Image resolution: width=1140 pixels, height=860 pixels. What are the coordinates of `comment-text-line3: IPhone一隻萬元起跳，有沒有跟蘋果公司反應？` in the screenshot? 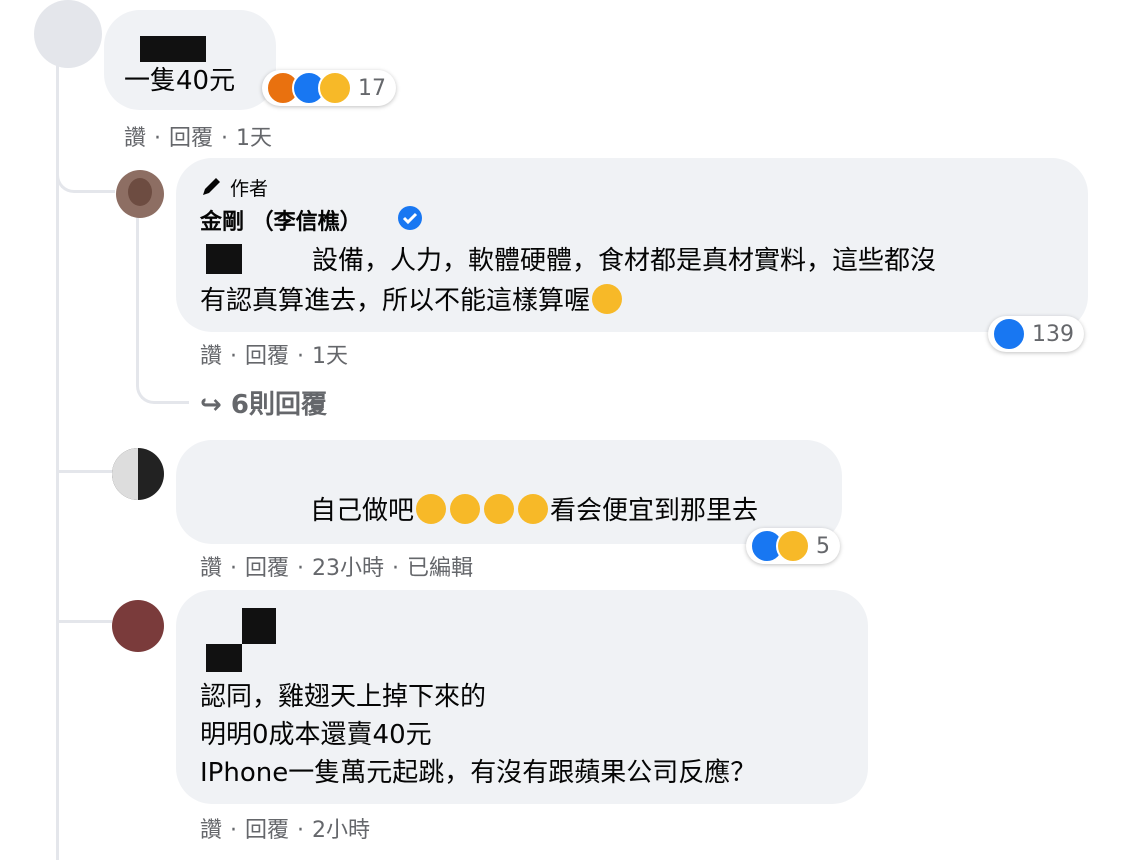 It's located at (478, 773).